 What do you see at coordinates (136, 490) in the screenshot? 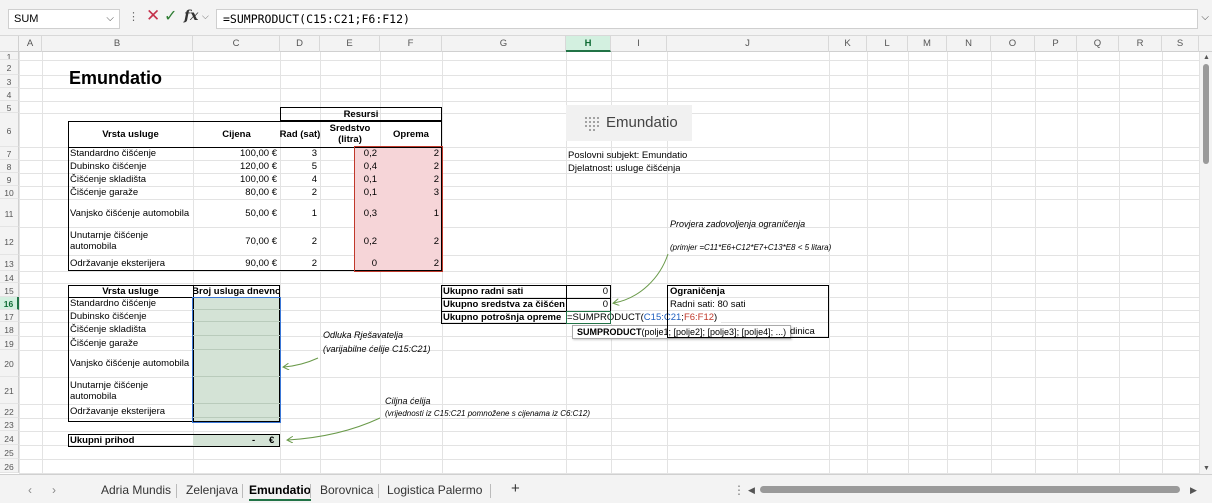
I see `tab-adria-mundis: Adria Mundis` at bounding box center [136, 490].